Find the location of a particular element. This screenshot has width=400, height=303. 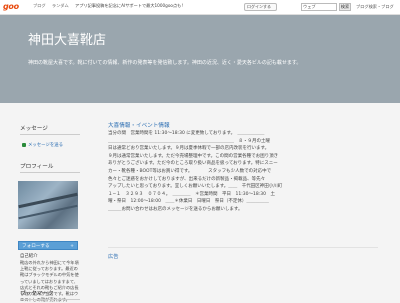

send-message-link: メッセージを送る is located at coordinates (42, 145).